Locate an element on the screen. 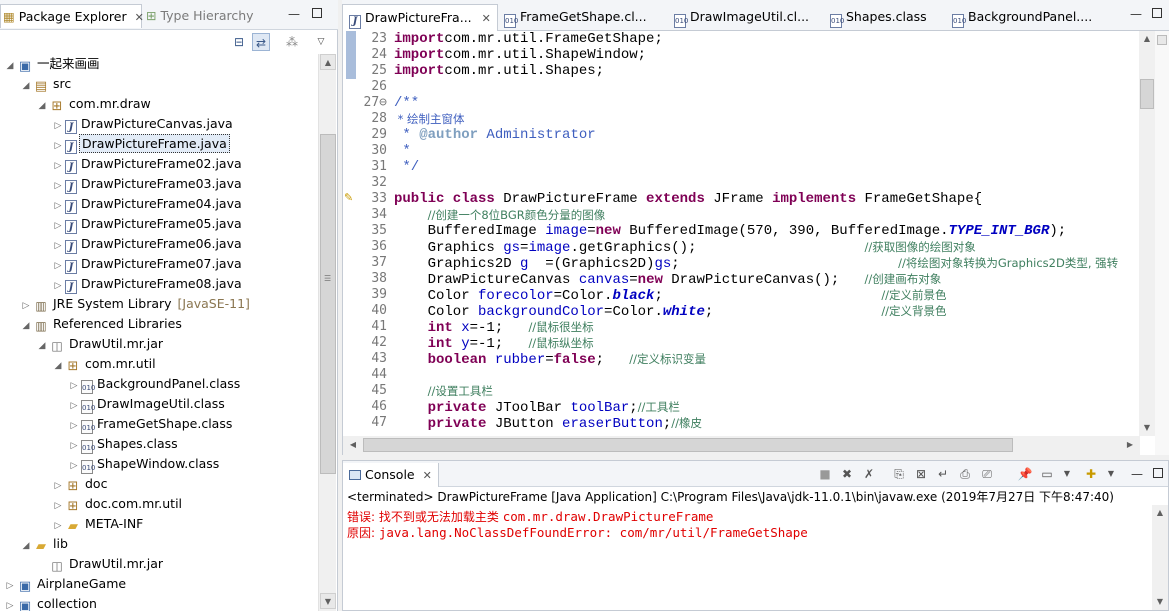 The image size is (1169, 611). code-line: importcom.mr.util.Shapes; is located at coordinates (499, 71).